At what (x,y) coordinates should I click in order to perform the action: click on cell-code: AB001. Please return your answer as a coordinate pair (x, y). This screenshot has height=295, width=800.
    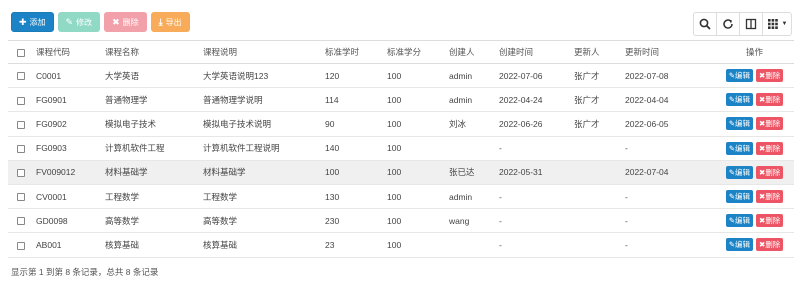
    Looking at the image, I should click on (68, 245).